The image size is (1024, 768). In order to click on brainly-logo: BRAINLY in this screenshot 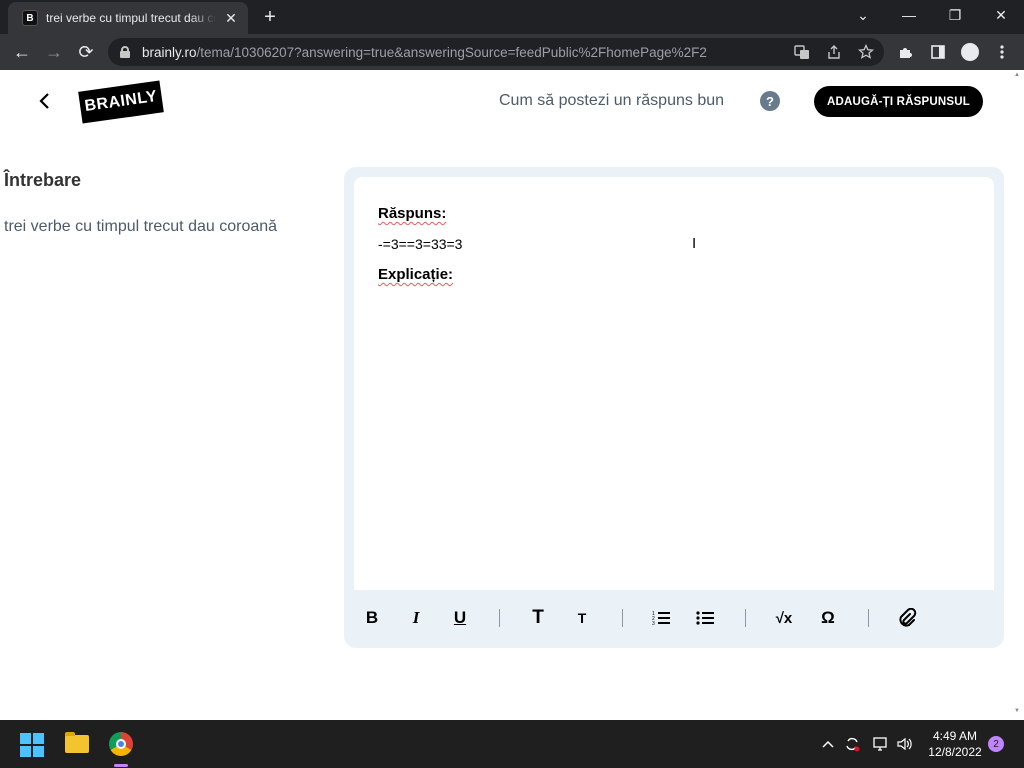, I will do `click(121, 102)`.